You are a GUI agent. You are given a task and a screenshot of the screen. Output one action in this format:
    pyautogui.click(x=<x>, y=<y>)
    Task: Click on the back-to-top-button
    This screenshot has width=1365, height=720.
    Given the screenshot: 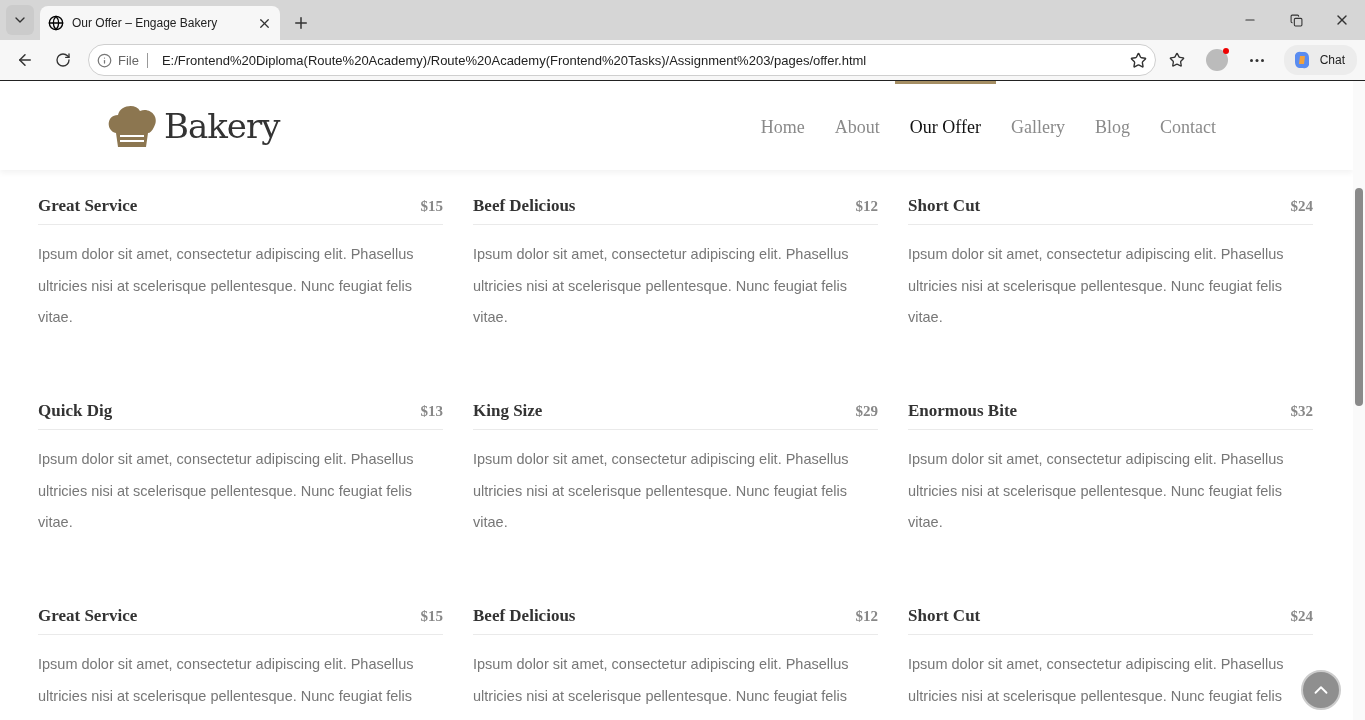 What is the action you would take?
    pyautogui.click(x=1321, y=690)
    